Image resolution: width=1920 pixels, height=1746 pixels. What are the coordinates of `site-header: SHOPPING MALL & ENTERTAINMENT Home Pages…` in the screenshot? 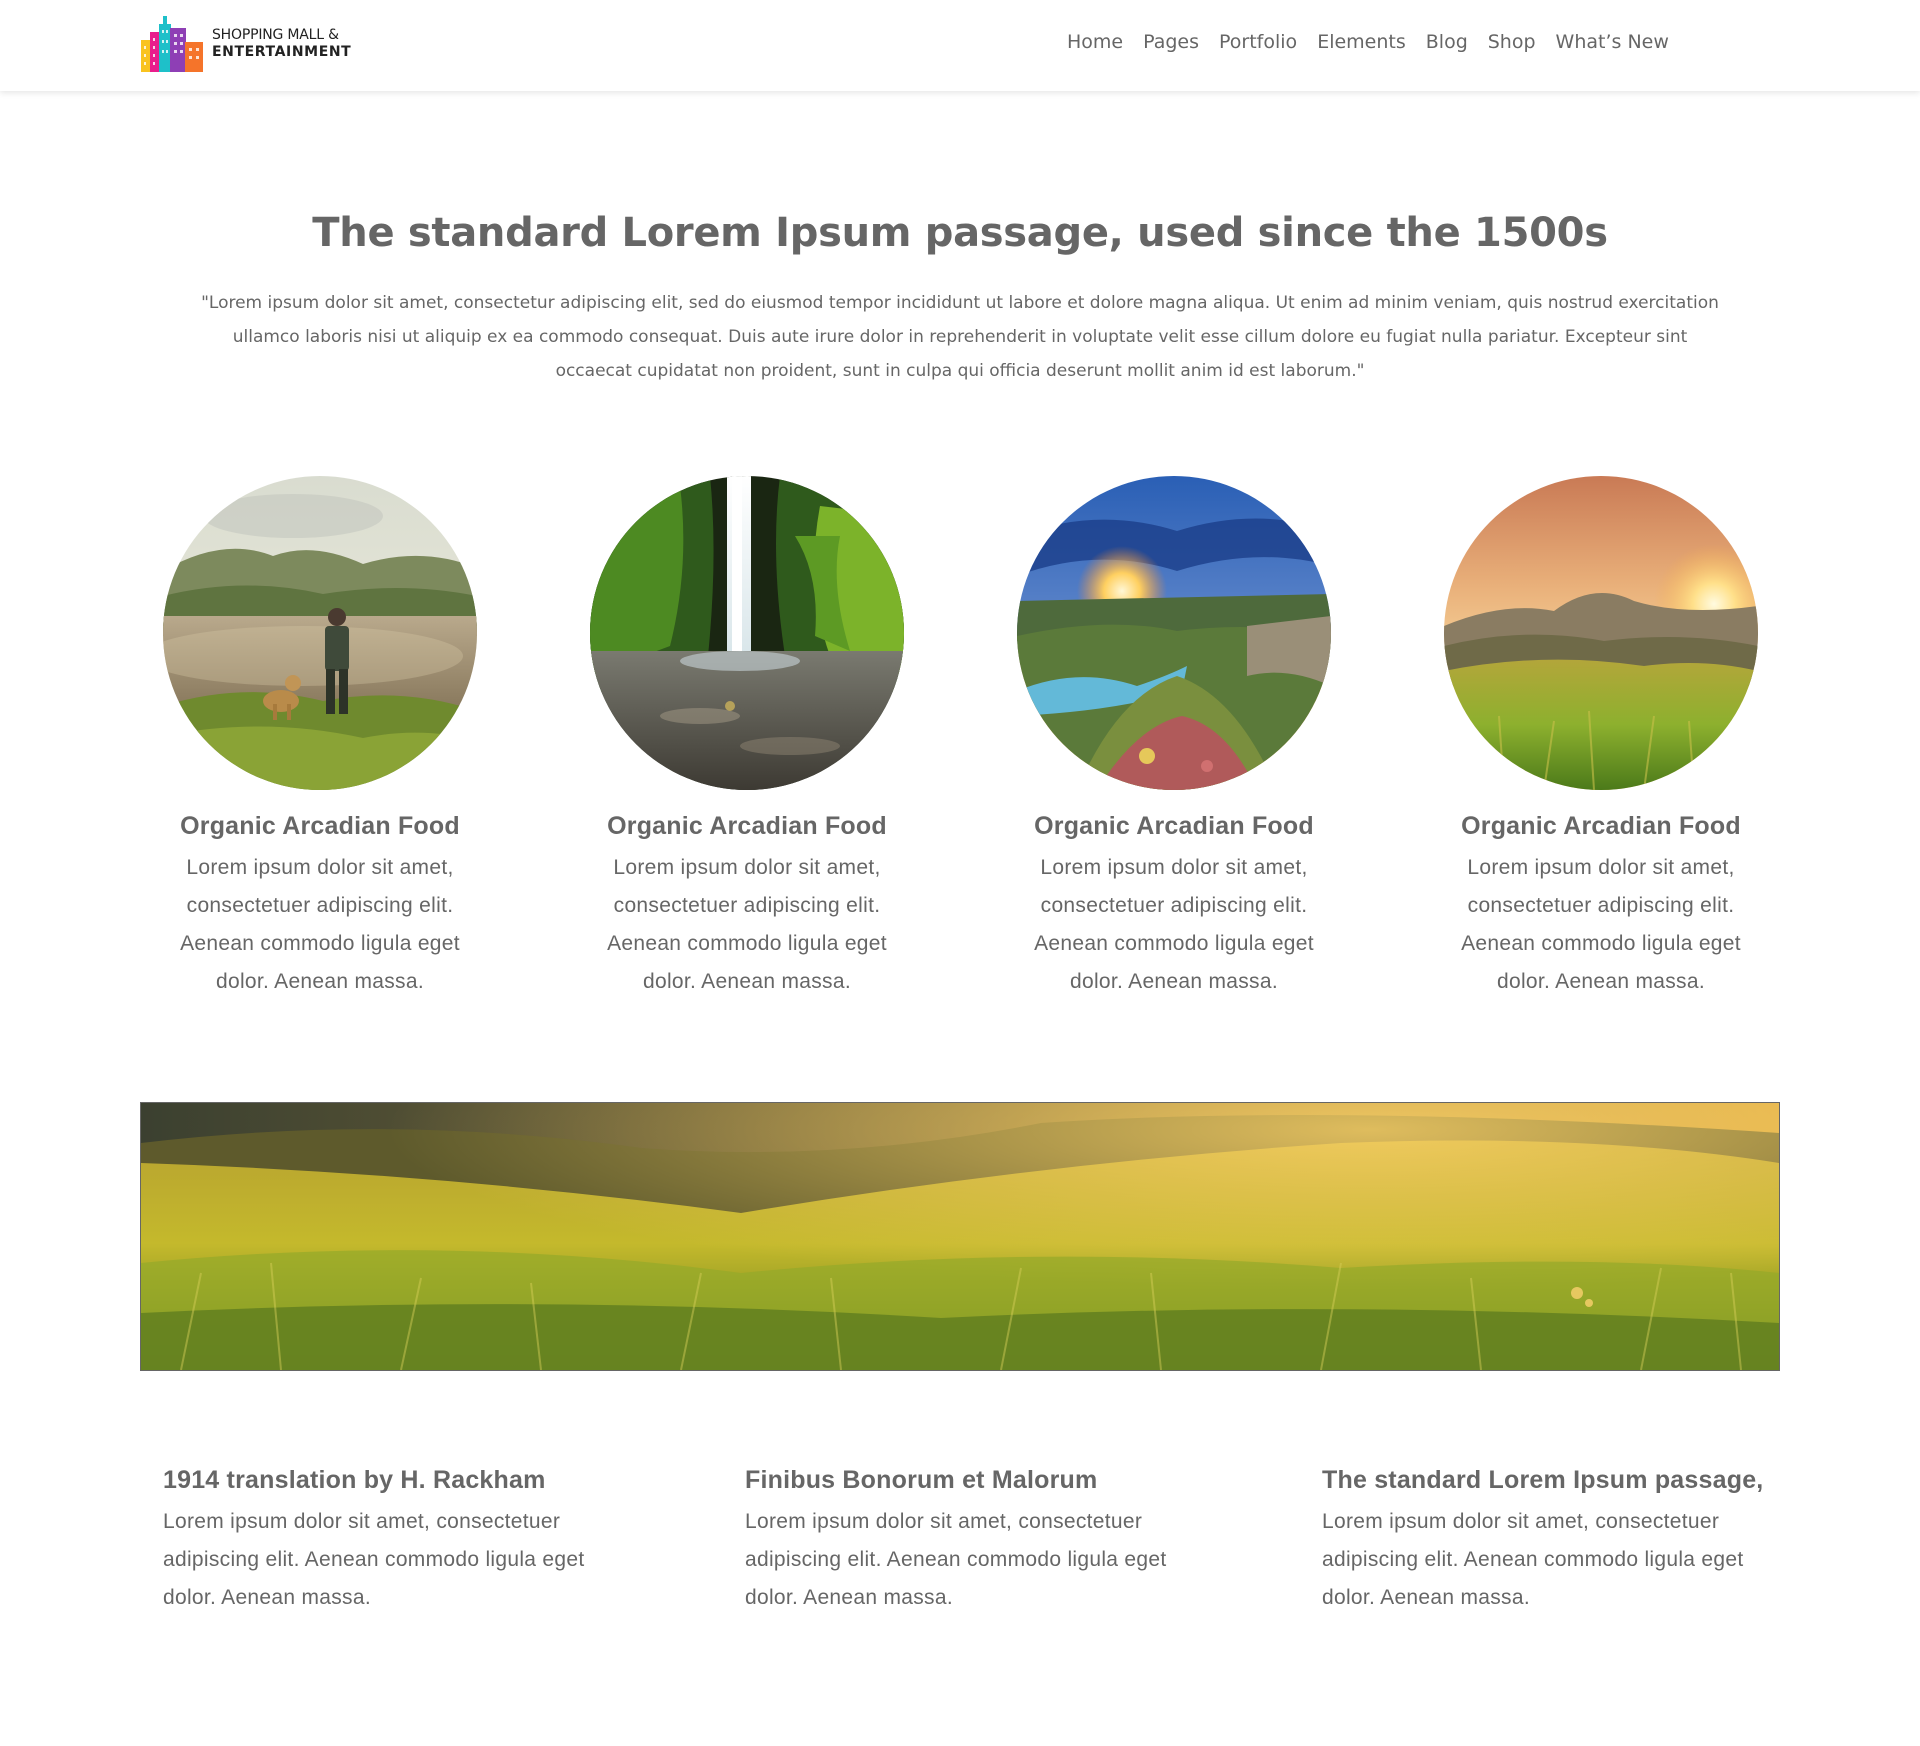 It's located at (960, 45).